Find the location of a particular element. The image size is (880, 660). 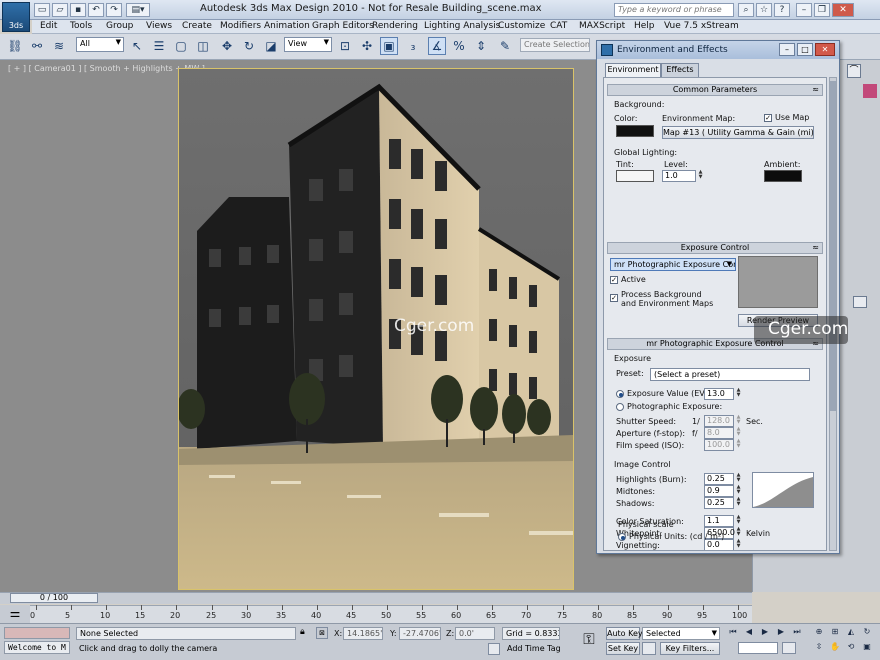

tab-effects: Effects is located at coordinates (680, 70).